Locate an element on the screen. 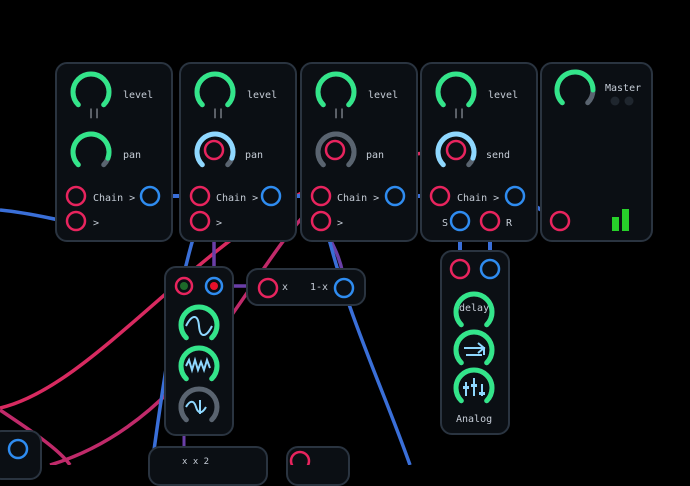  partial-label: x x 2 is located at coordinates (196, 462).